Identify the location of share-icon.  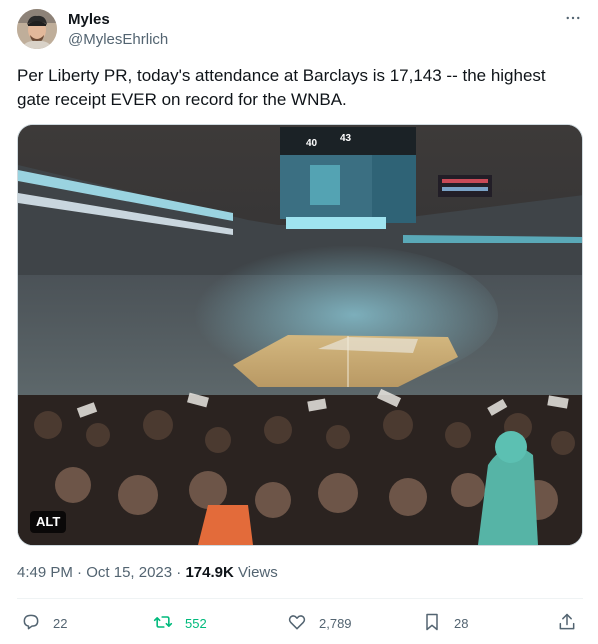
(573, 623).